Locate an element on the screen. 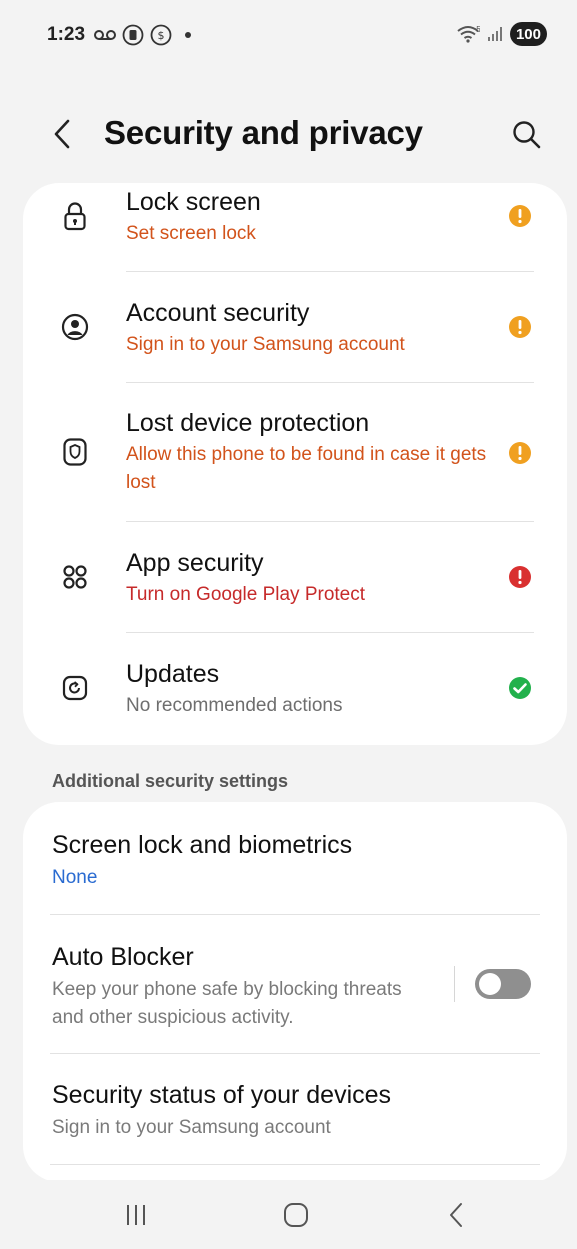  app-header: Security and privacy is located at coordinates (288, 135).